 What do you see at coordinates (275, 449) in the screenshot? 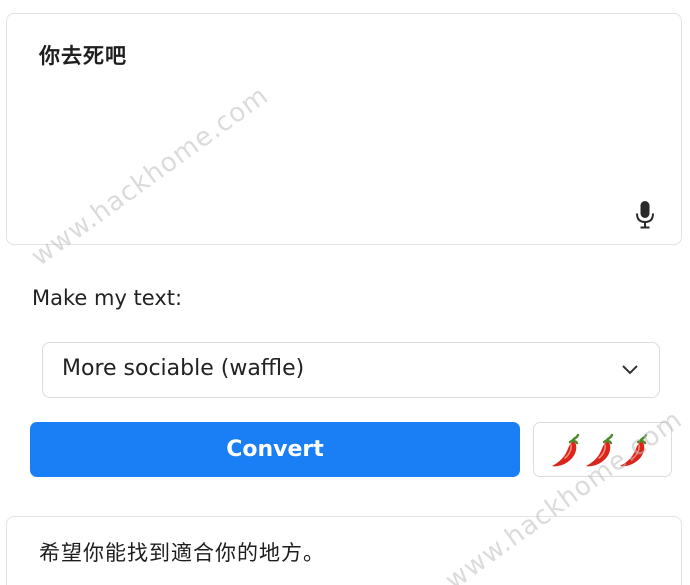
I see `convert-button: Convert` at bounding box center [275, 449].